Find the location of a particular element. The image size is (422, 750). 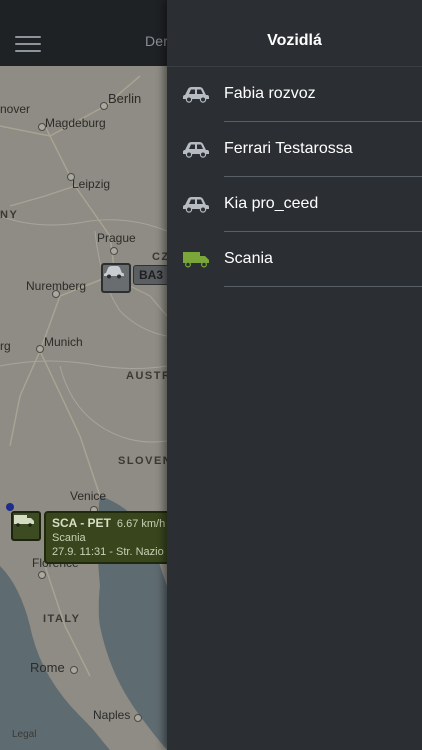

car-marker is located at coordinates (116, 278).